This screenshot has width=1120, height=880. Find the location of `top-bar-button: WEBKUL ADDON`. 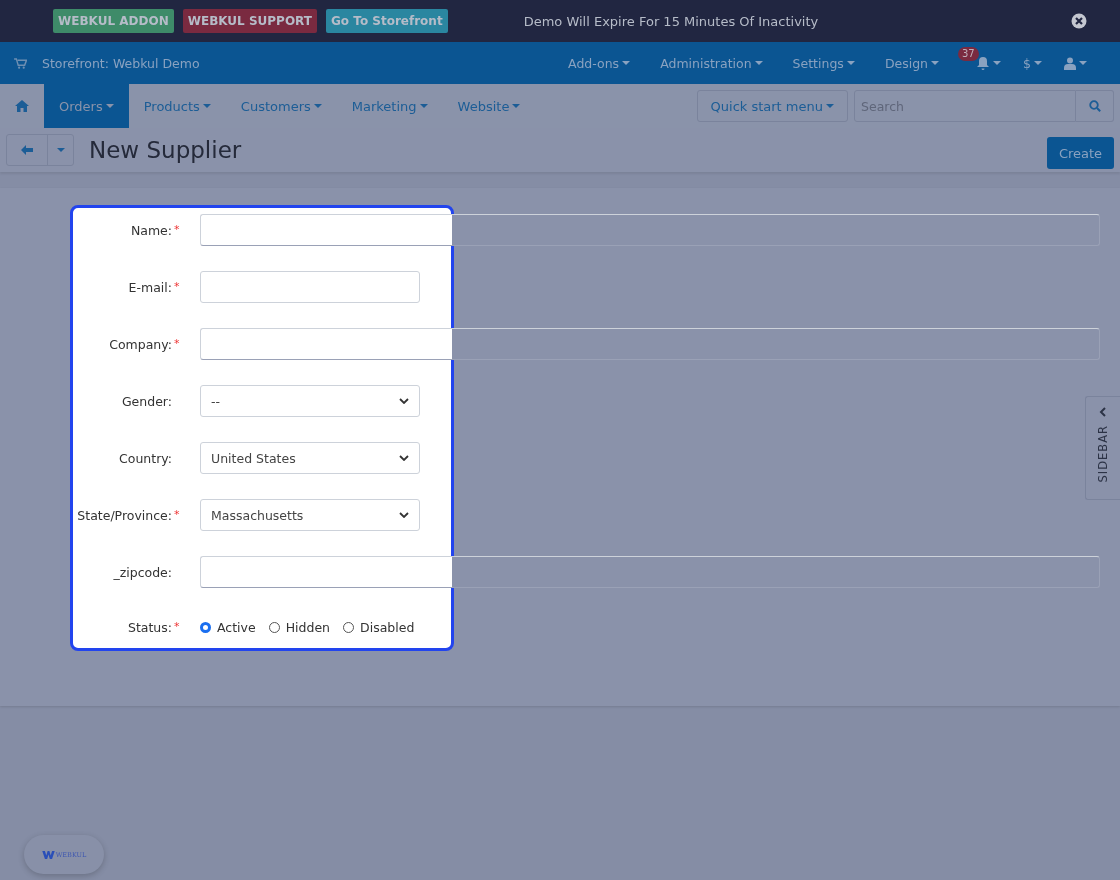

top-bar-button: WEBKUL ADDON is located at coordinates (113, 21).